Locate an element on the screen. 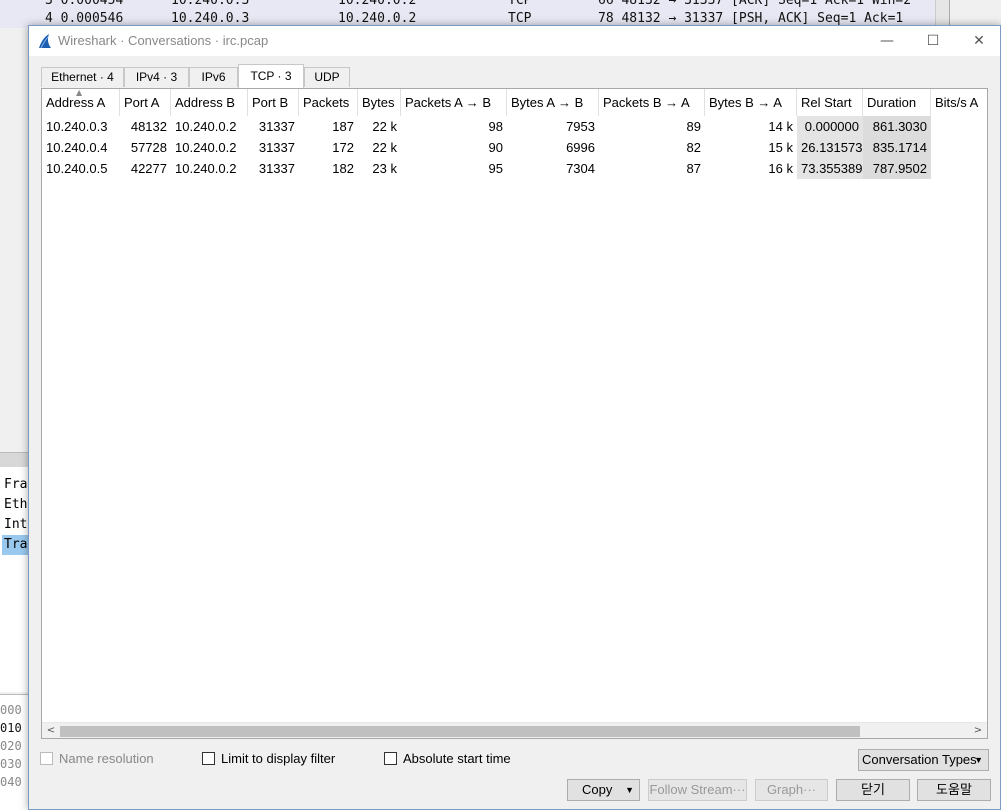 The width and height of the screenshot is (1001, 810). packet-bytes-pane: 000 010 020 030 040 is located at coordinates (14, 752).